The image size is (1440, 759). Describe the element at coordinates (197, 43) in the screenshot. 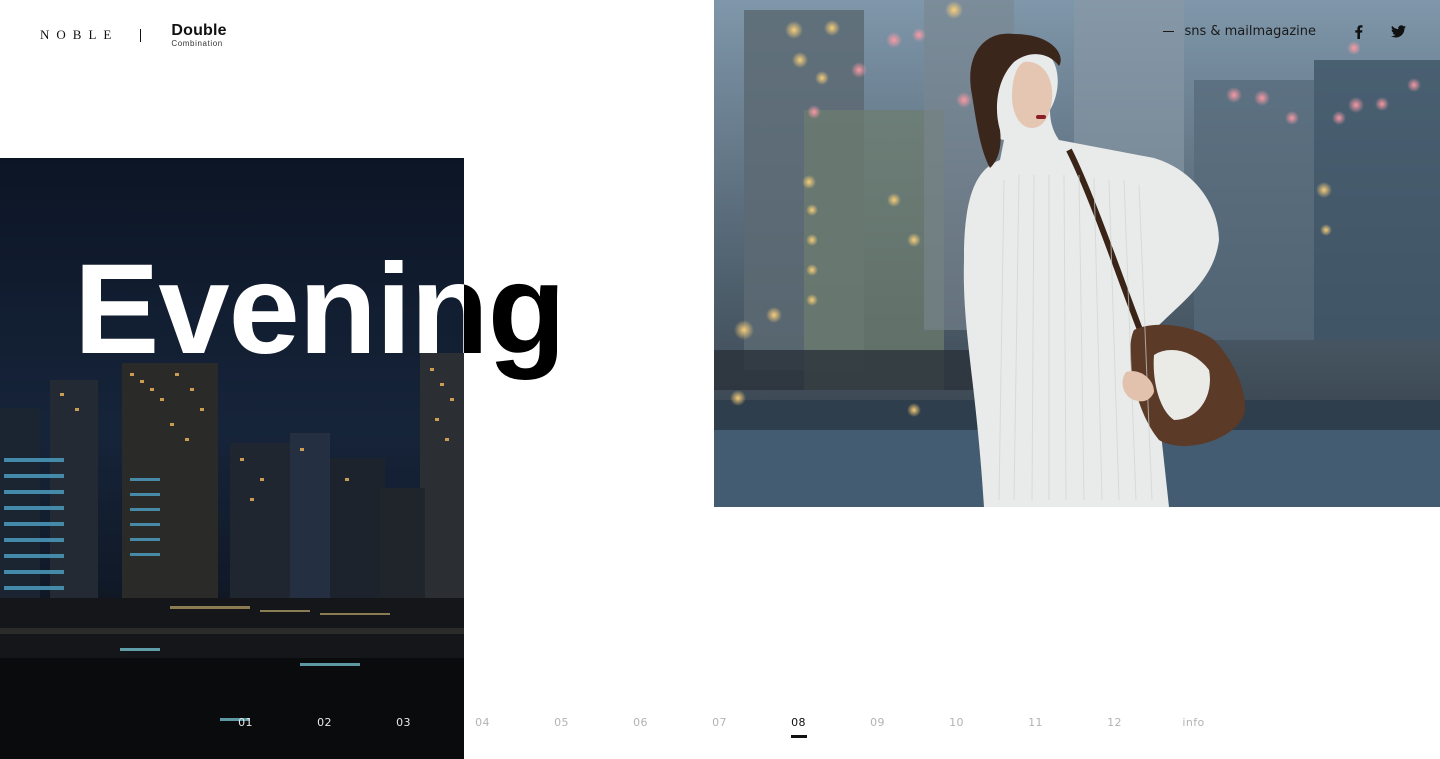

I see `combination-logo-text: Combination` at that location.